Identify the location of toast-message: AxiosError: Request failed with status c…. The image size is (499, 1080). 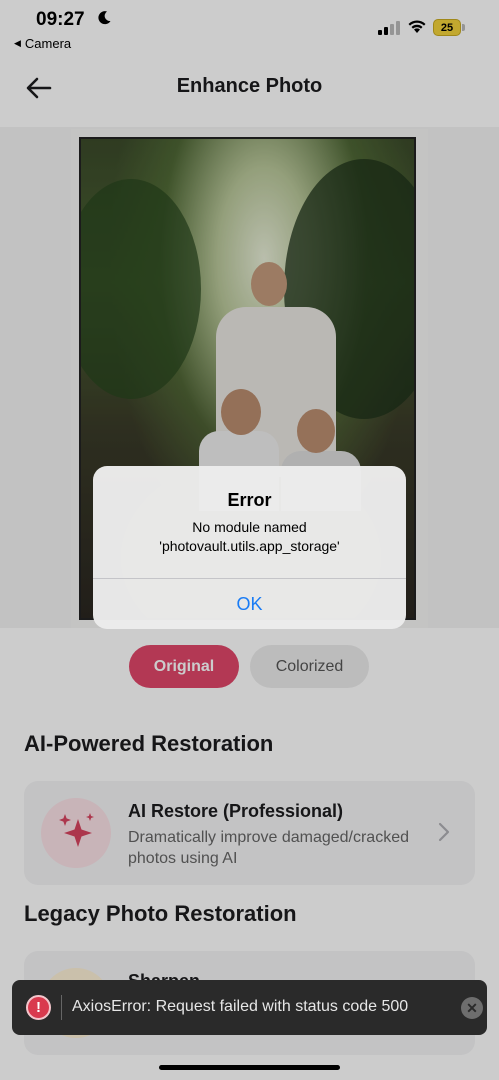
(240, 1006).